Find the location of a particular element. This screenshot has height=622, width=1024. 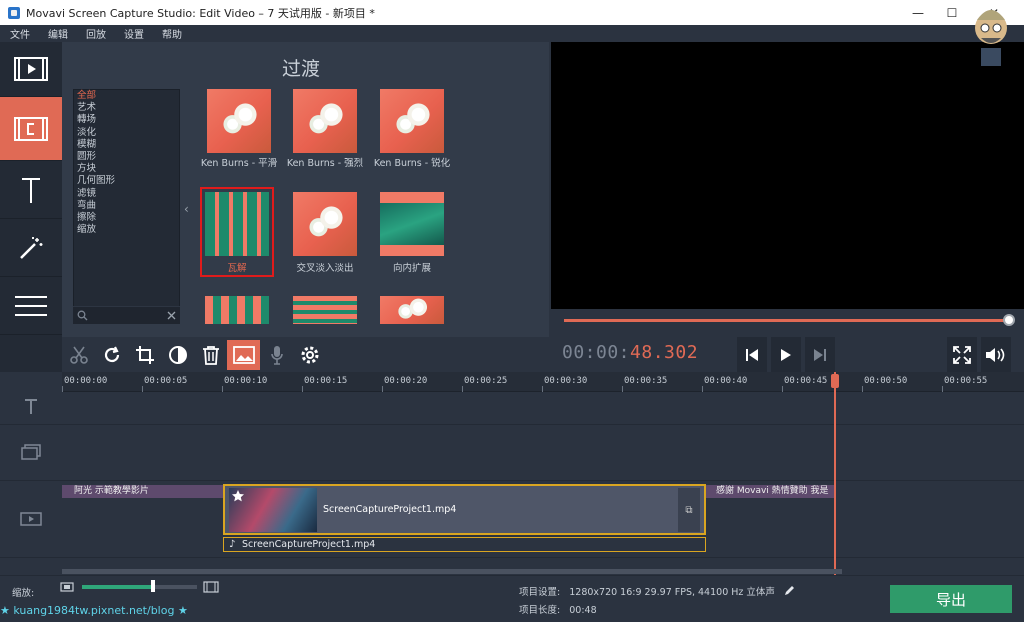

nav-more-button is located at coordinates (31, 306).